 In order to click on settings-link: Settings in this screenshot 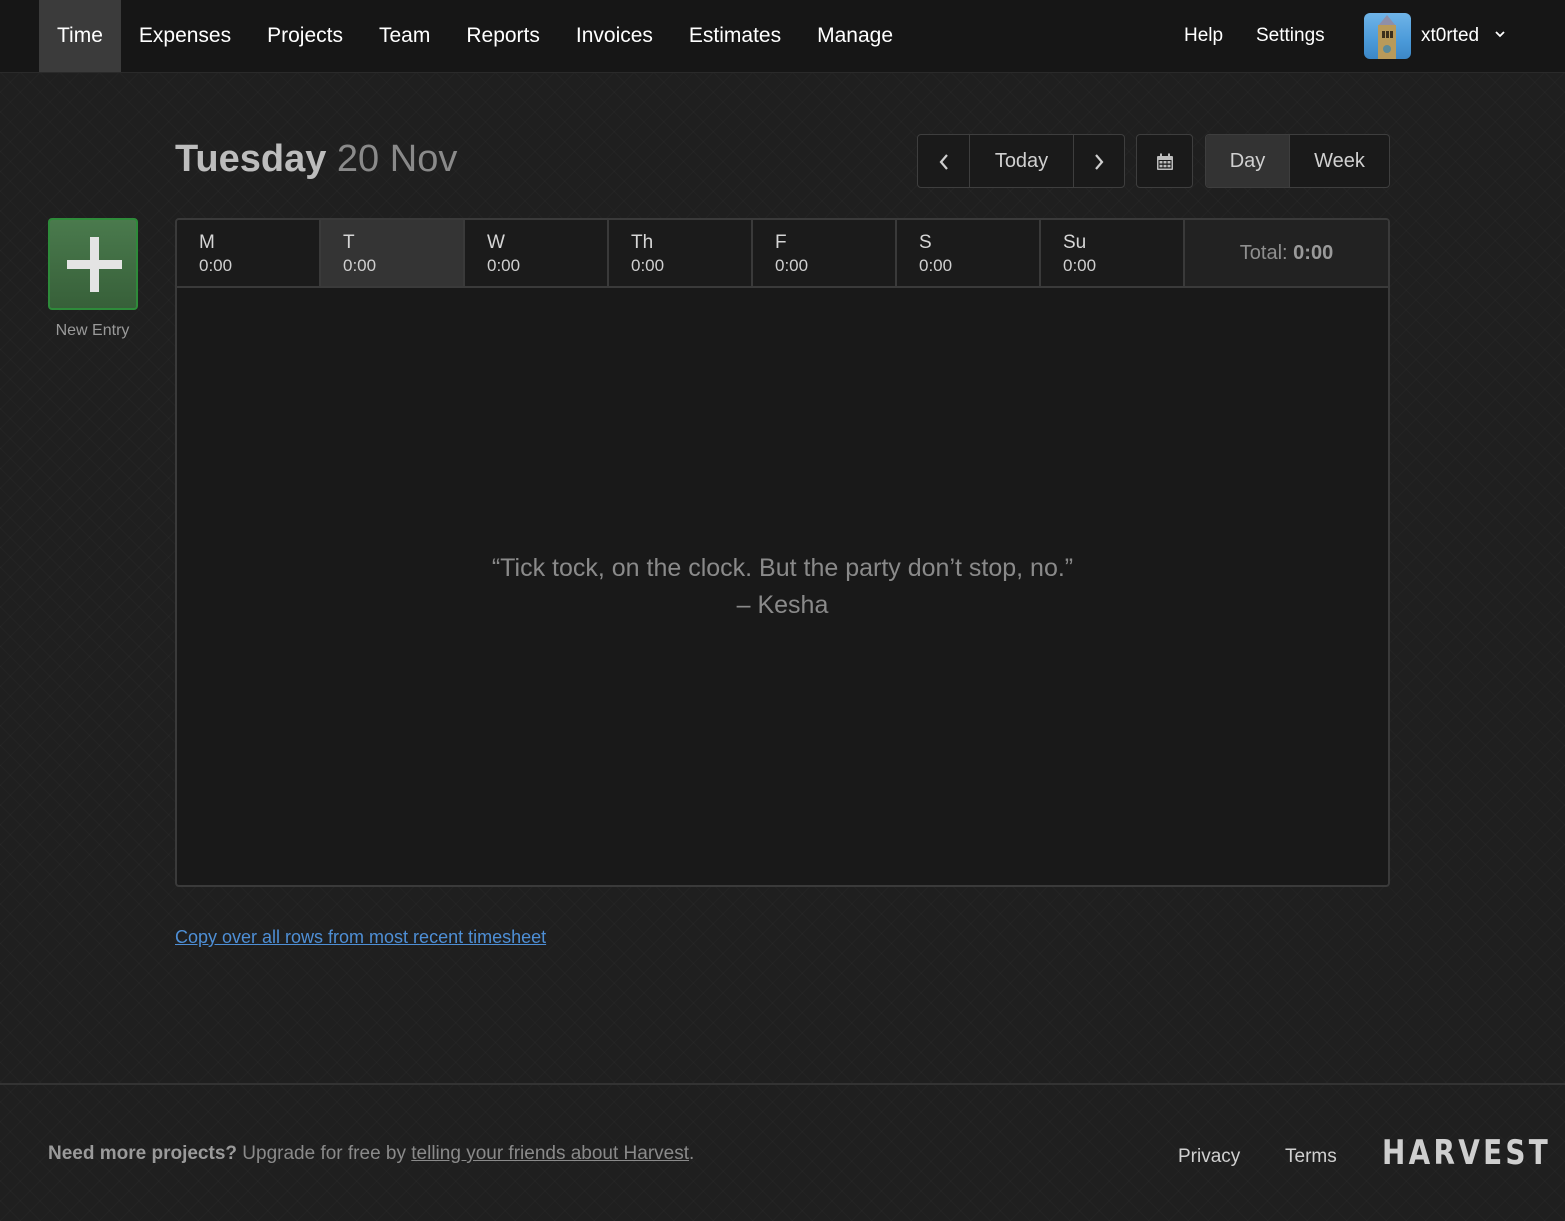, I will do `click(1290, 36)`.